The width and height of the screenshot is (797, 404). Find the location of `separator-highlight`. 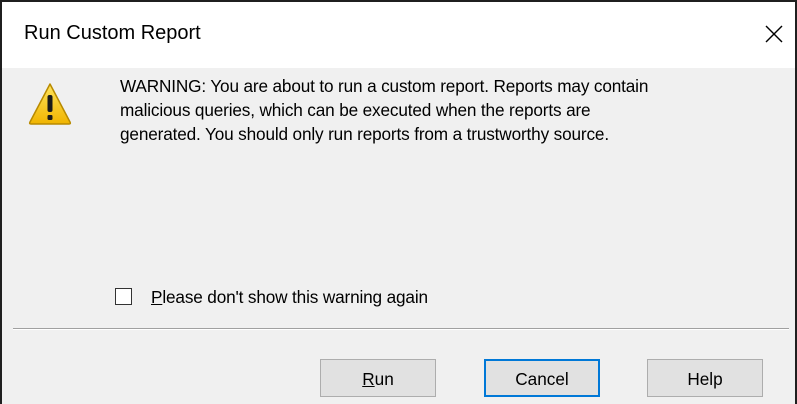

separator-highlight is located at coordinates (401, 329).